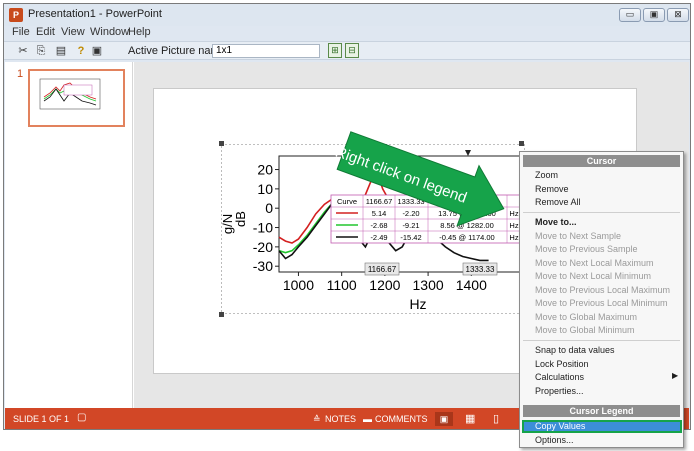  What do you see at coordinates (578, 236) in the screenshot?
I see `menu-item-next-sample: Move to Next Sample` at bounding box center [578, 236].